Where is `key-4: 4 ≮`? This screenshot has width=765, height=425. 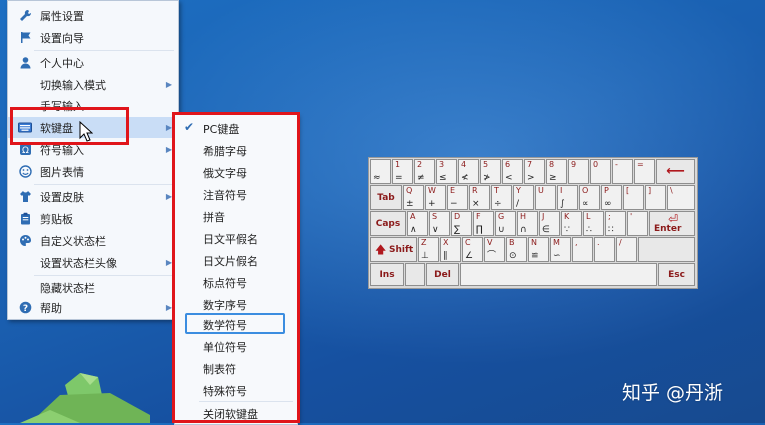 key-4: 4 ≮ is located at coordinates (468, 171).